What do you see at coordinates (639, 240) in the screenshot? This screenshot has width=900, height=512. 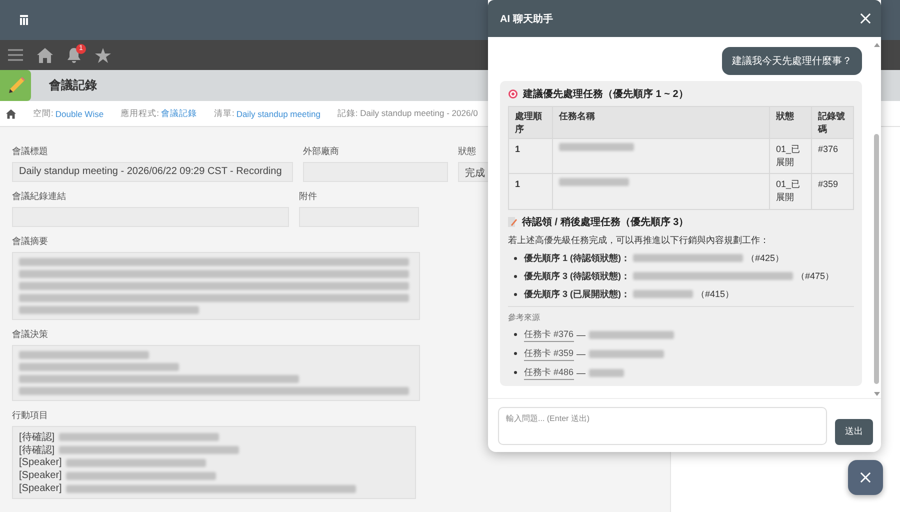 I see `intro-text: 若上述高優先級任務完成，可以再推進以下行銷與內容規劃工作：` at bounding box center [639, 240].